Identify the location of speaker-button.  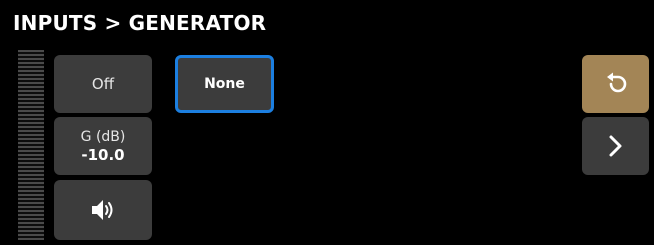
(103, 210).